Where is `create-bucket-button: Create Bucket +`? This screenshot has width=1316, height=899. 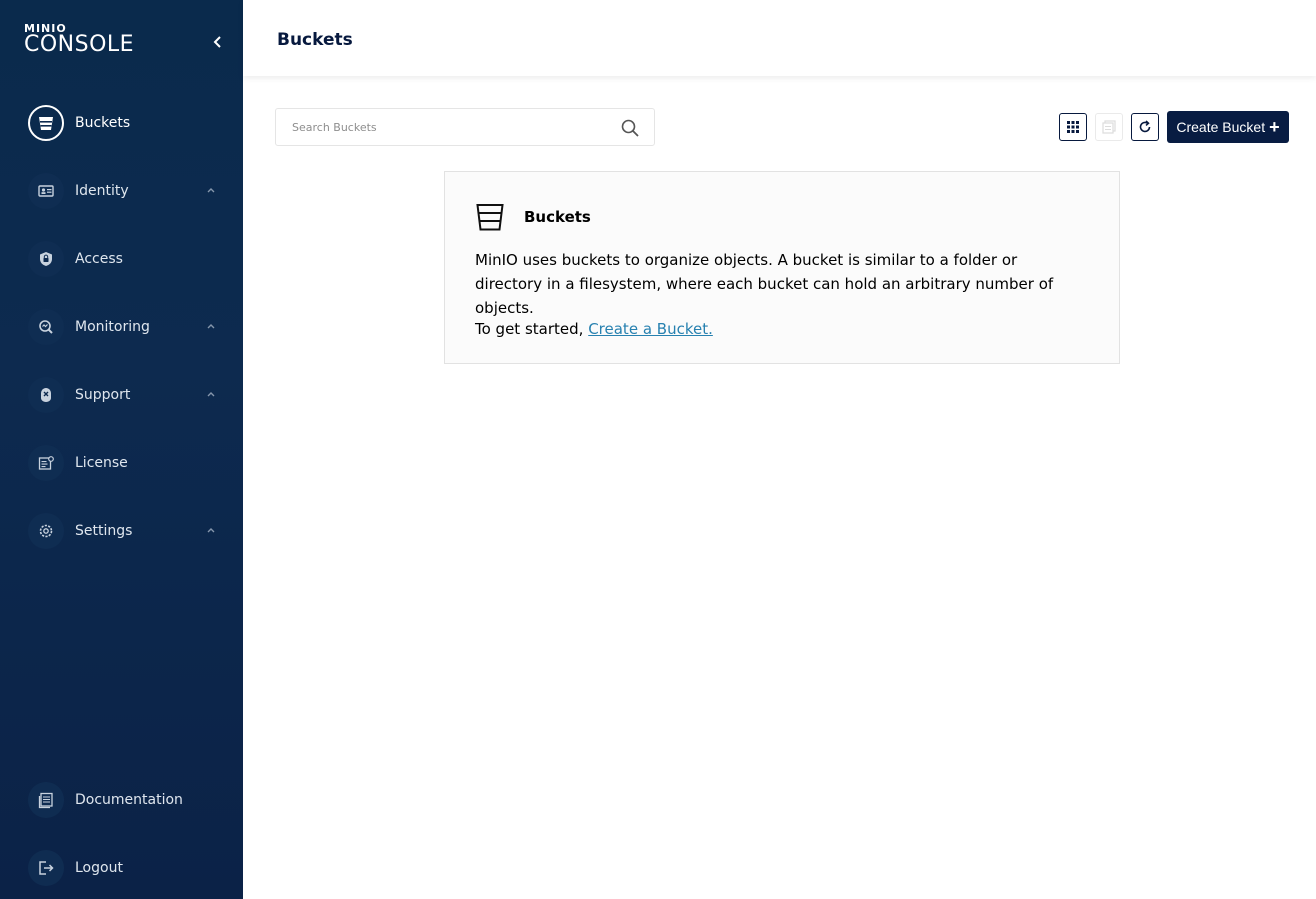 create-bucket-button: Create Bucket + is located at coordinates (1228, 127).